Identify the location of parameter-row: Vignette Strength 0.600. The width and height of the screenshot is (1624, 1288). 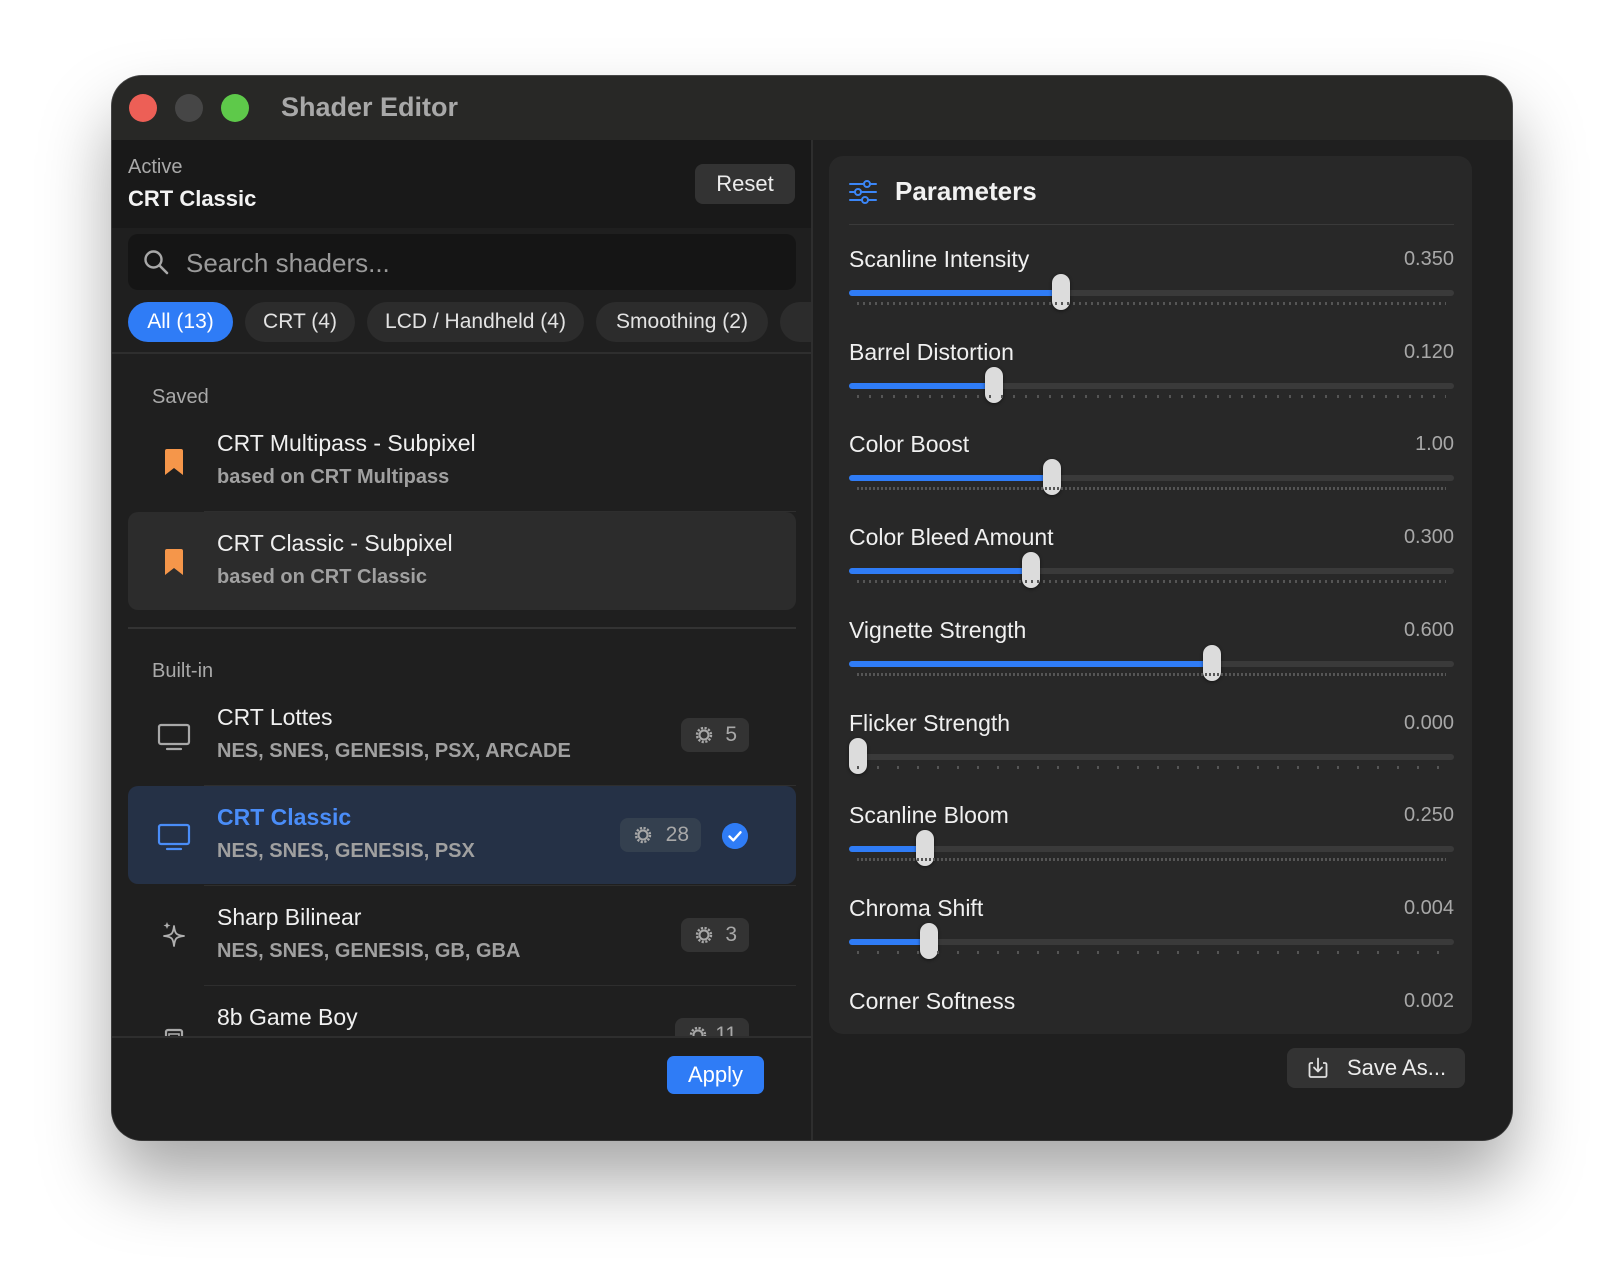
(1151, 663).